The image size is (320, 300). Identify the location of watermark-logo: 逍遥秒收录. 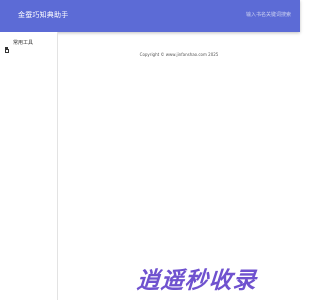
(196, 281).